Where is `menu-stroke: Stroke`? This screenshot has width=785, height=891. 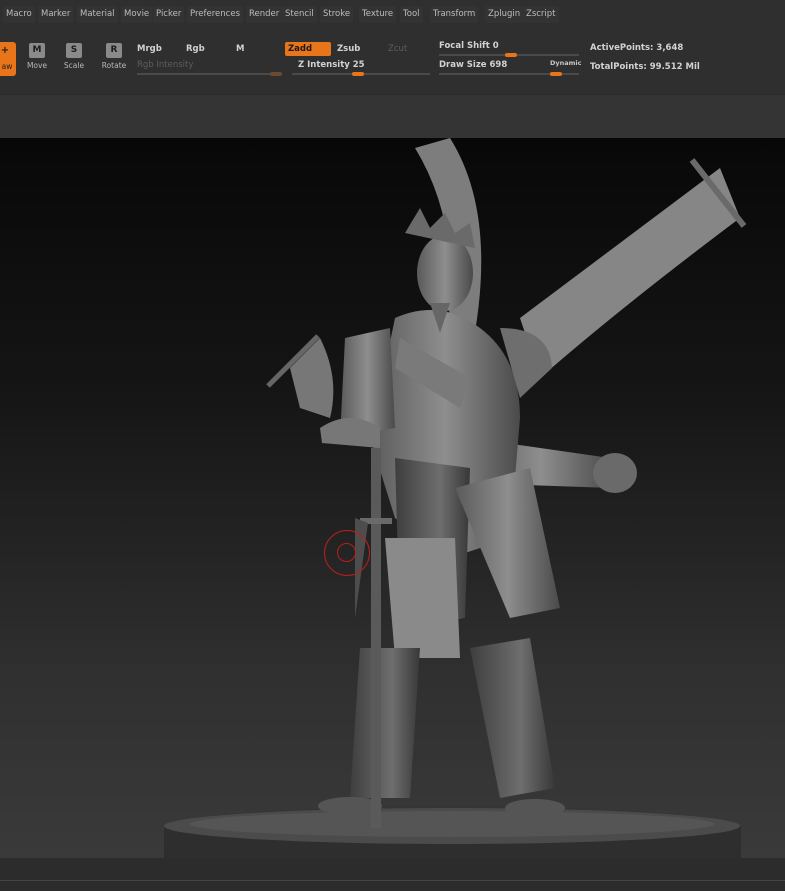
menu-stroke: Stroke is located at coordinates (337, 14).